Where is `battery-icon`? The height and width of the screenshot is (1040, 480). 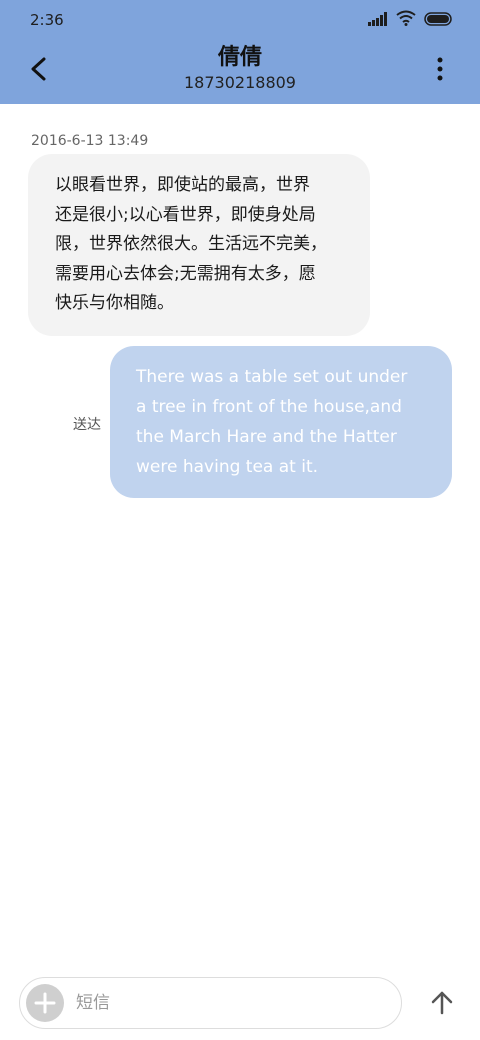
battery-icon is located at coordinates (439, 20).